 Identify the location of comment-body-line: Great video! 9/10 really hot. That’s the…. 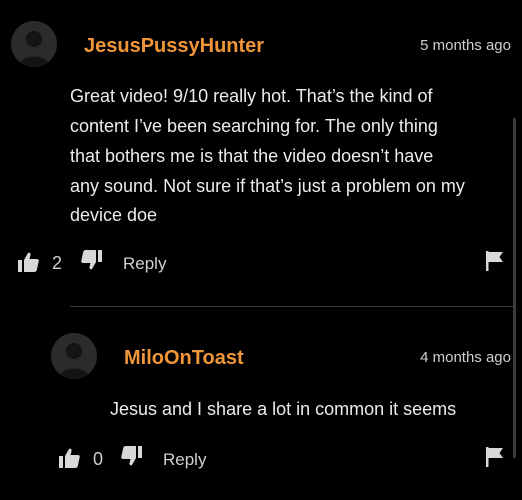
(251, 96).